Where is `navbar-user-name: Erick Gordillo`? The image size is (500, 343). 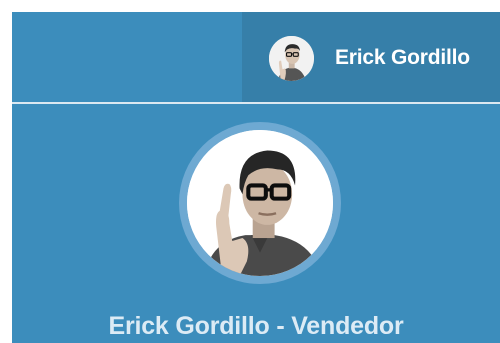 navbar-user-name: Erick Gordillo is located at coordinates (402, 57).